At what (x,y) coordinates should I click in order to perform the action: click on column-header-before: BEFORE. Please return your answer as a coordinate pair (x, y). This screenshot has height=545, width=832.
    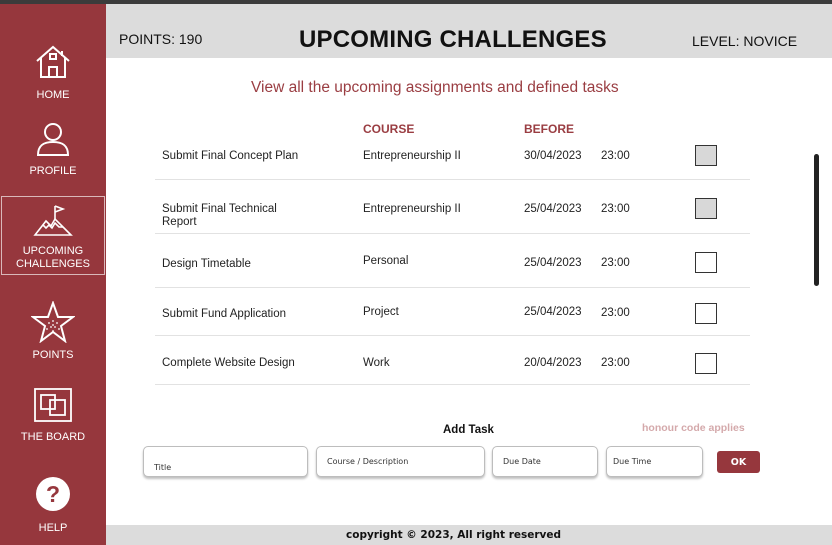
    Looking at the image, I should click on (549, 129).